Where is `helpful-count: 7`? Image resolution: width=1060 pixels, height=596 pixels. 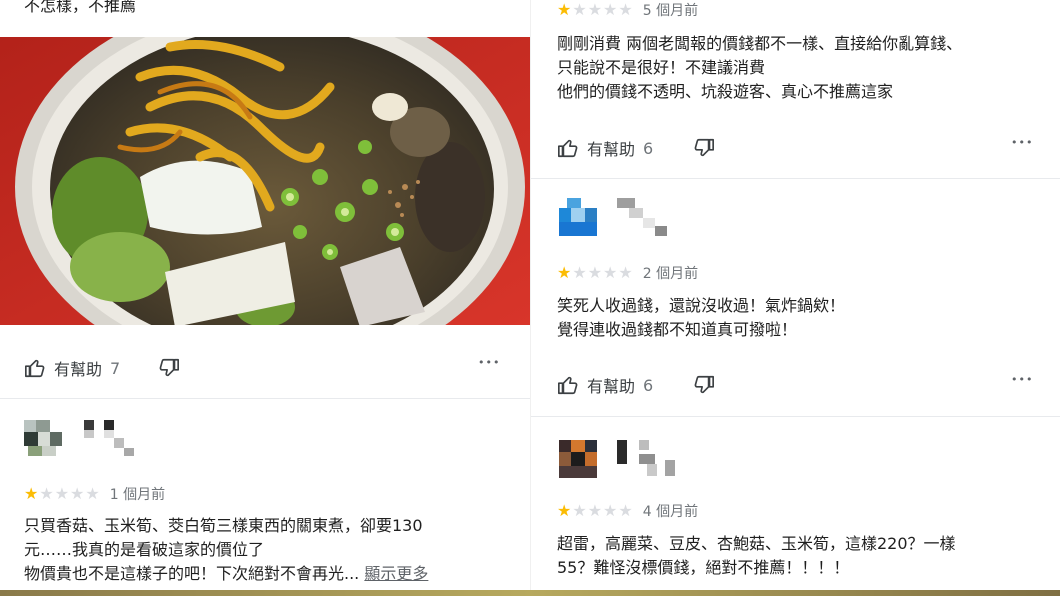
helpful-count: 7 is located at coordinates (115, 368).